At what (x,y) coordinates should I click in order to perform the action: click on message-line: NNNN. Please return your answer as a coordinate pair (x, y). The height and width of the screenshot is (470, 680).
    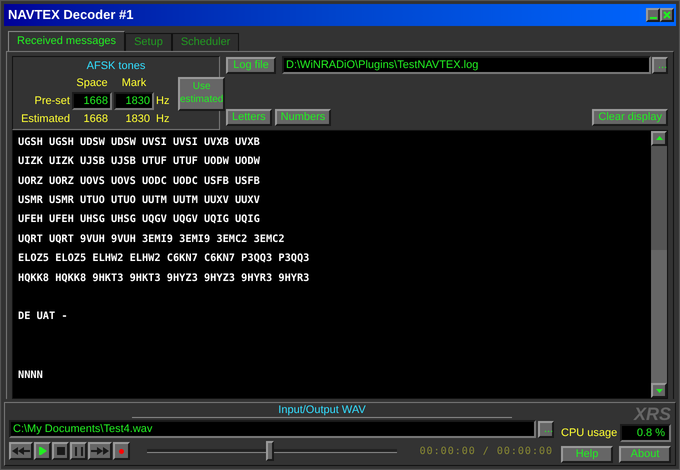
    Looking at the image, I should click on (30, 375).